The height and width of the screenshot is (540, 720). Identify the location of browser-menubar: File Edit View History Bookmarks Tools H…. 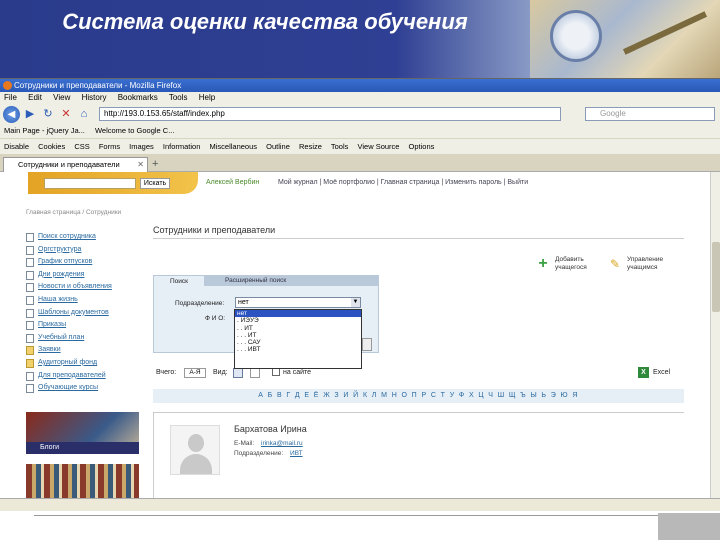
(360, 98).